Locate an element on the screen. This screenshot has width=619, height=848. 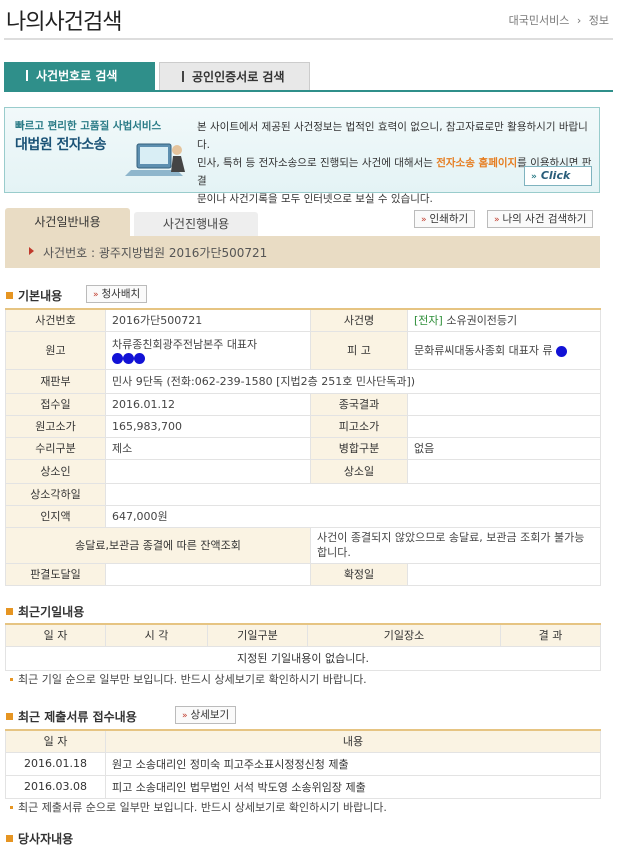
acceptance-type-value: 제소 is located at coordinates (208, 448).